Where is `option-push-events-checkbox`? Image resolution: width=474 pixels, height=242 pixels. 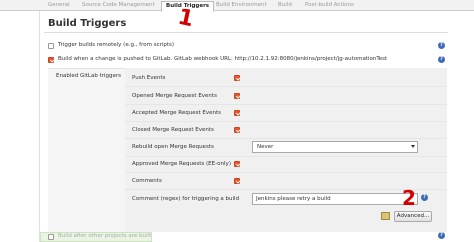
option-push-events-checkbox is located at coordinates (237, 78).